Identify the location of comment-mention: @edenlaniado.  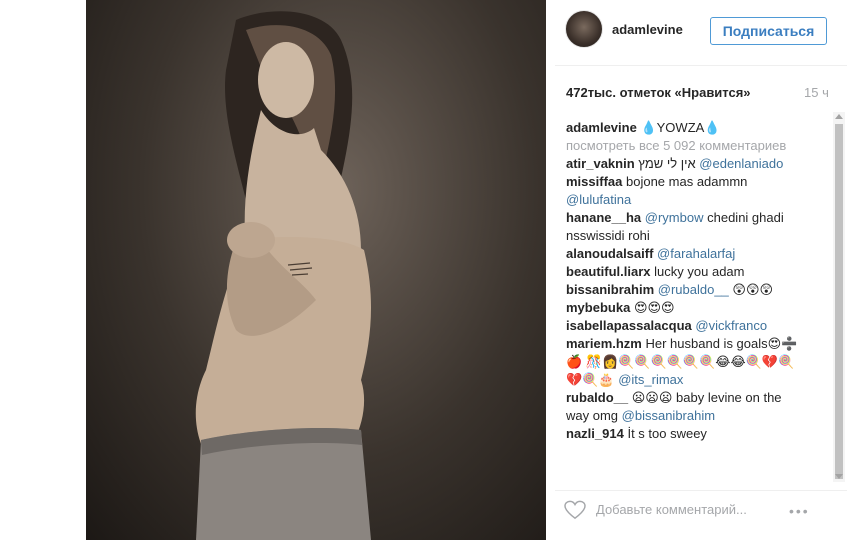
(741, 163).